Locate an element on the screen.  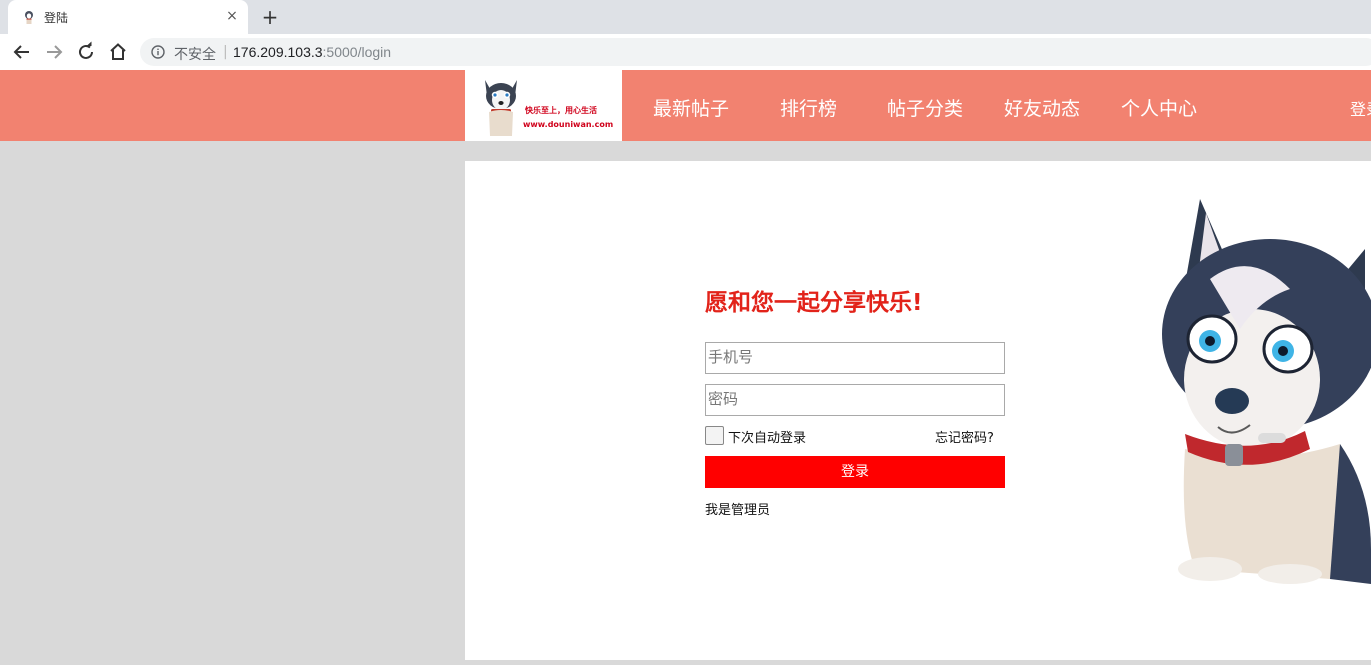
browser-tab-bar: 登陆 × + is located at coordinates (685, 17).